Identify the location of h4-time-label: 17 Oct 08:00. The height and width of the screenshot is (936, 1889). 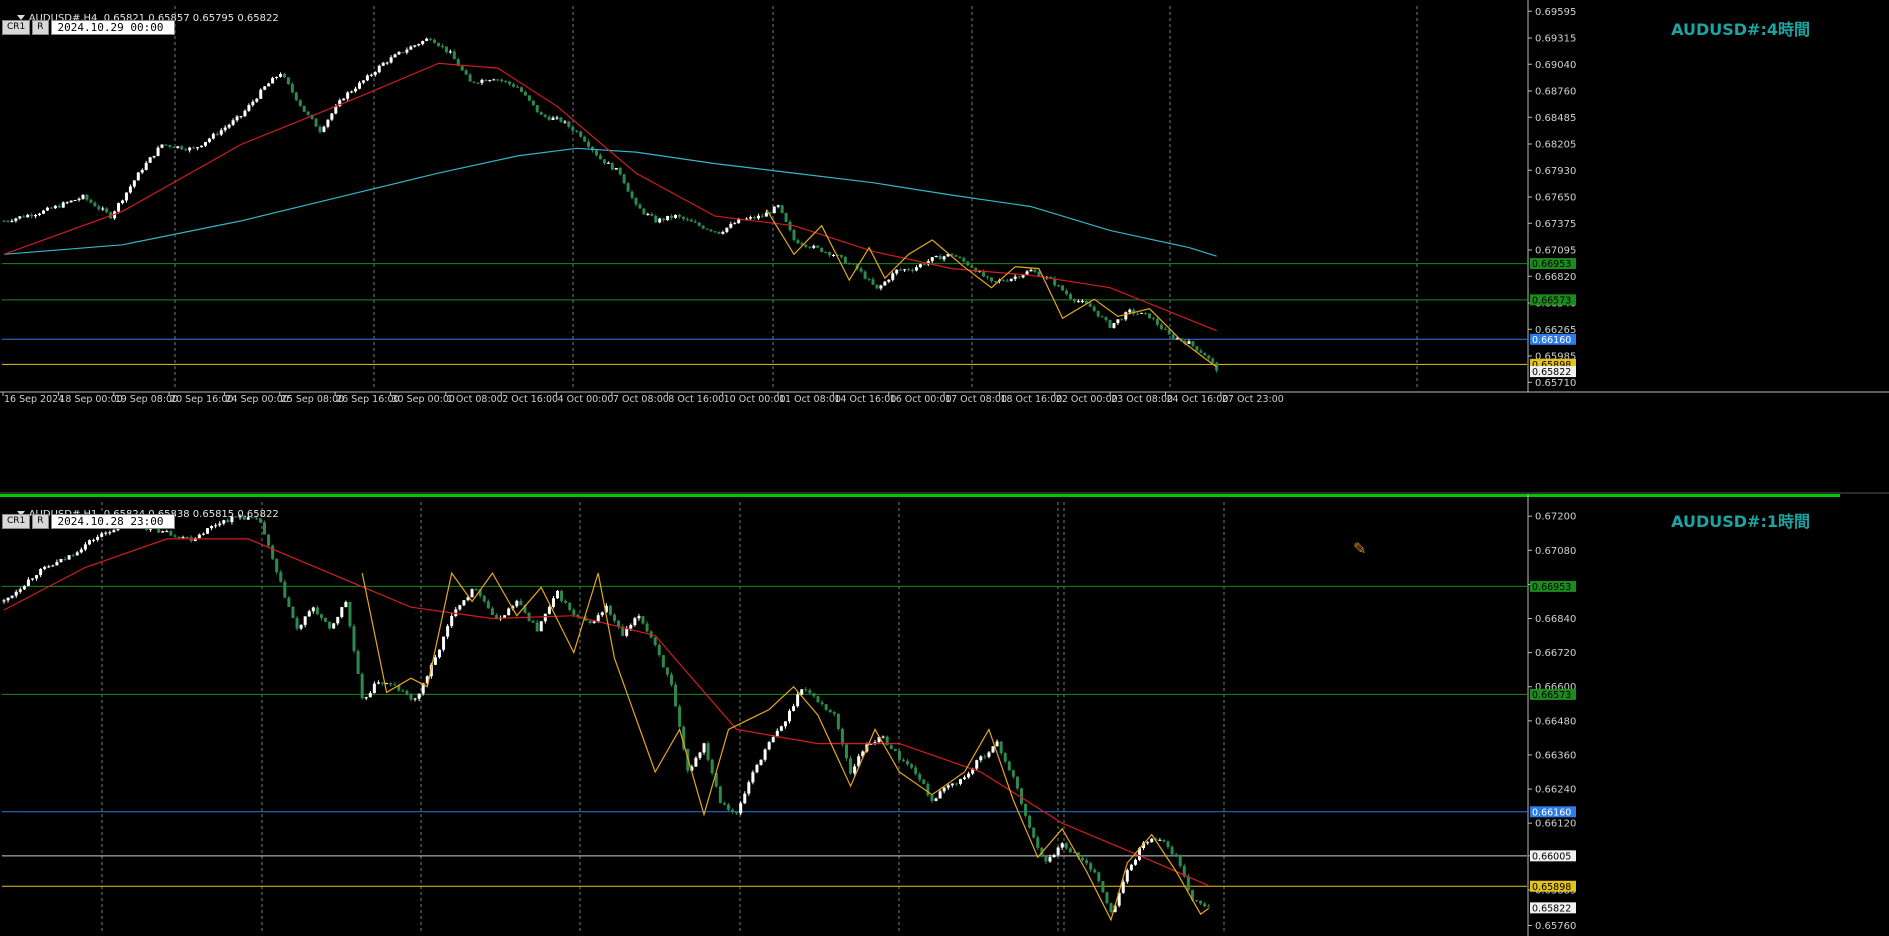
(976, 399).